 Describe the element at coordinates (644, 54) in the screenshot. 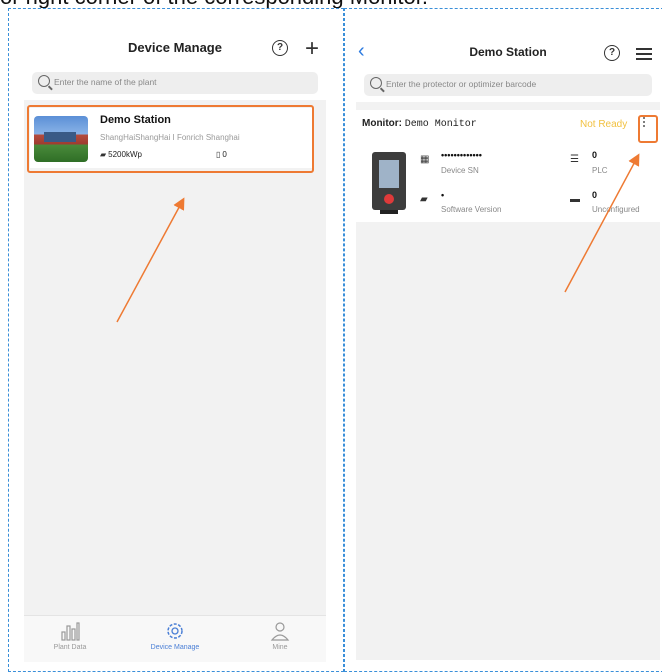

I see `menu-icon` at that location.